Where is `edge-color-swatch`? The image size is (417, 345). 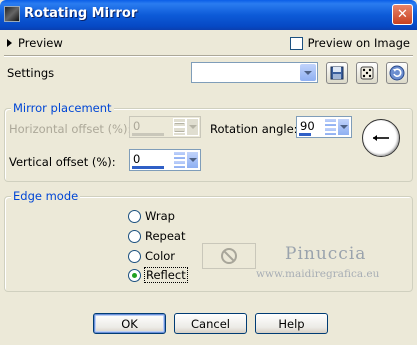
edge-color-swatch is located at coordinates (229, 256).